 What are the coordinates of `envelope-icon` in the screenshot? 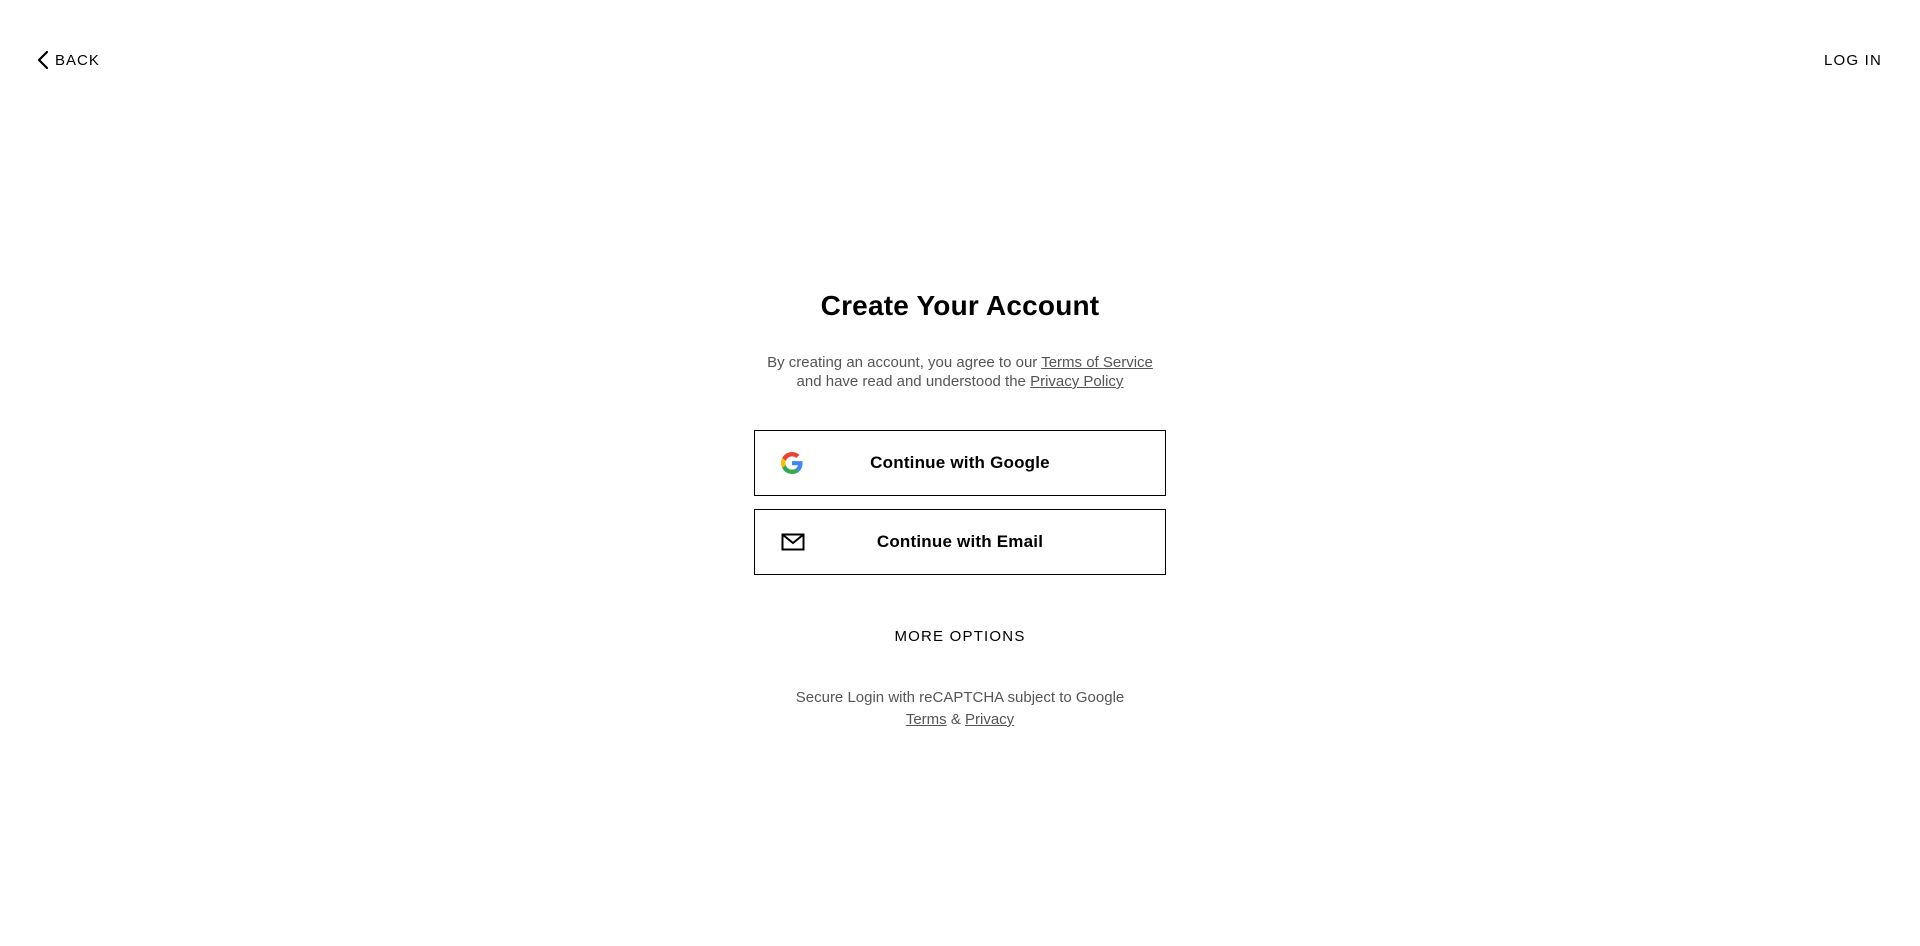 It's located at (793, 542).